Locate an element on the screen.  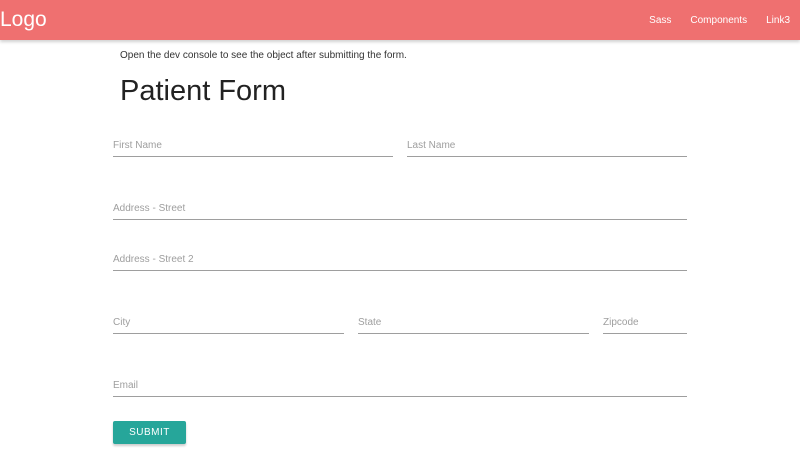
street-wrapper is located at coordinates (400, 209).